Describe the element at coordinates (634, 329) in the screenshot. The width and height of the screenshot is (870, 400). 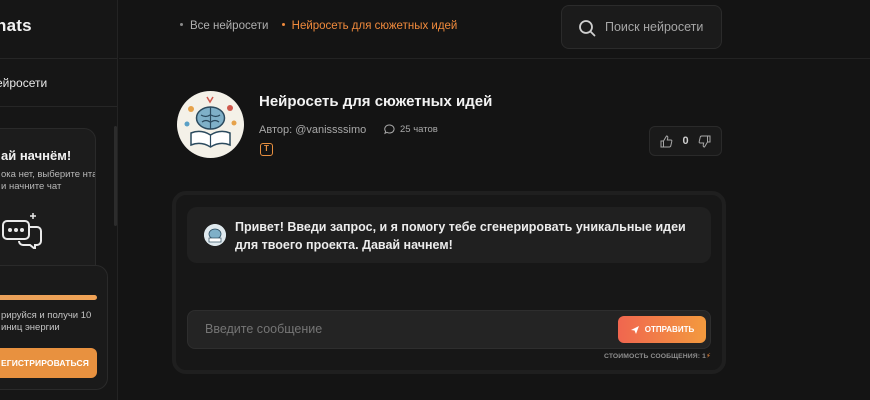
I see `send-icon` at that location.